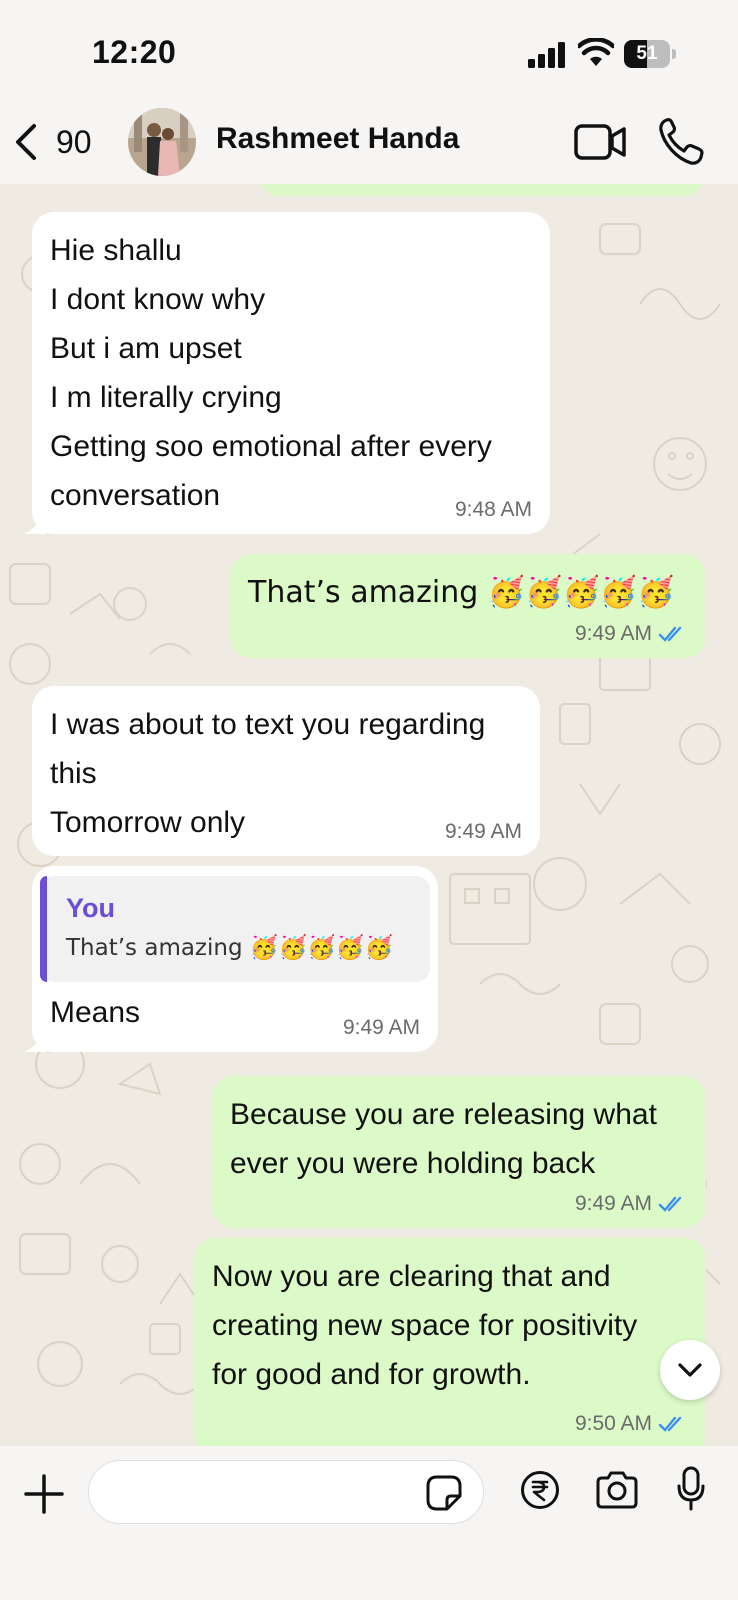 This screenshot has width=738, height=1600. I want to click on message-text: That’s amazing 🥳🥳🥳🥳🥳, so click(461, 592).